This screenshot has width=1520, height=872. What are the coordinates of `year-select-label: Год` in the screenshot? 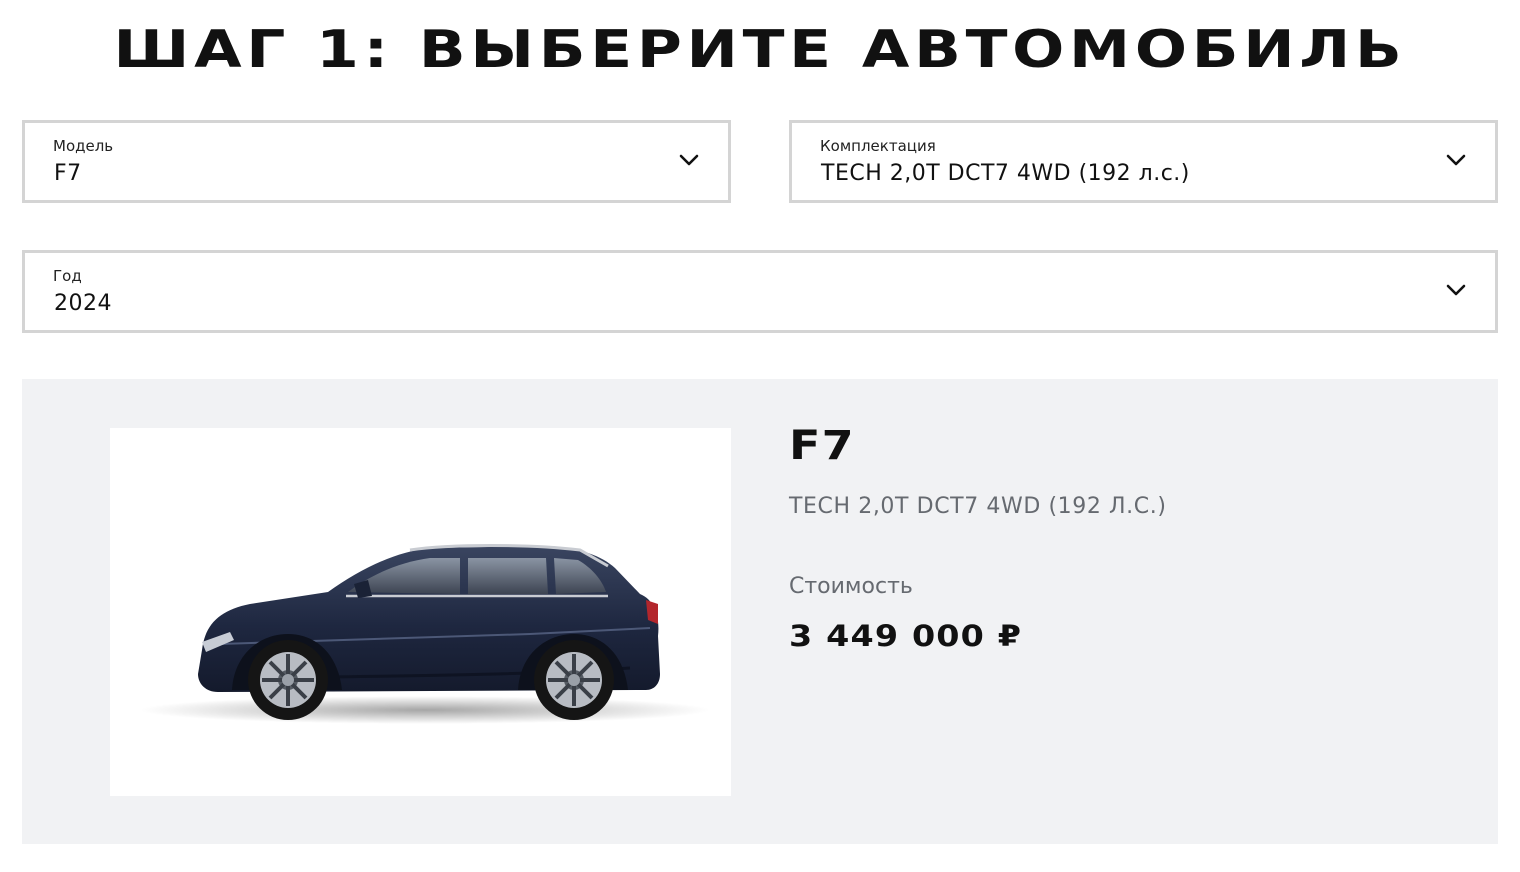 It's located at (67, 276).